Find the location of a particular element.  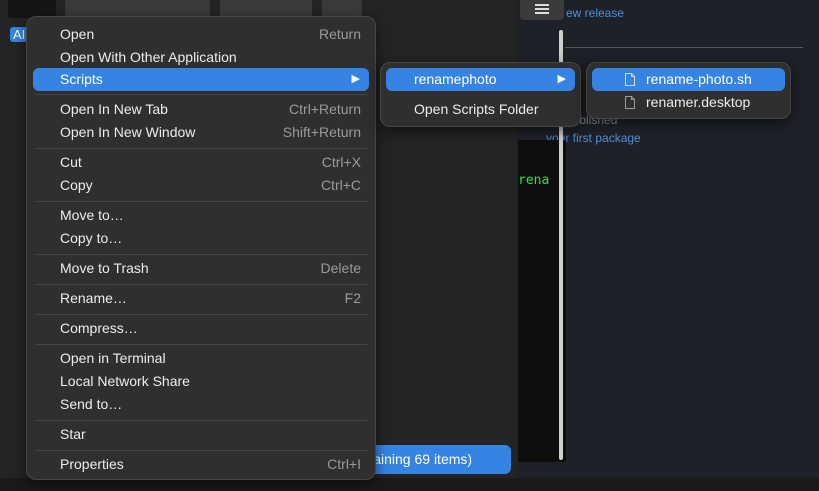

menu-item-label: Local Network Share is located at coordinates (125, 381).